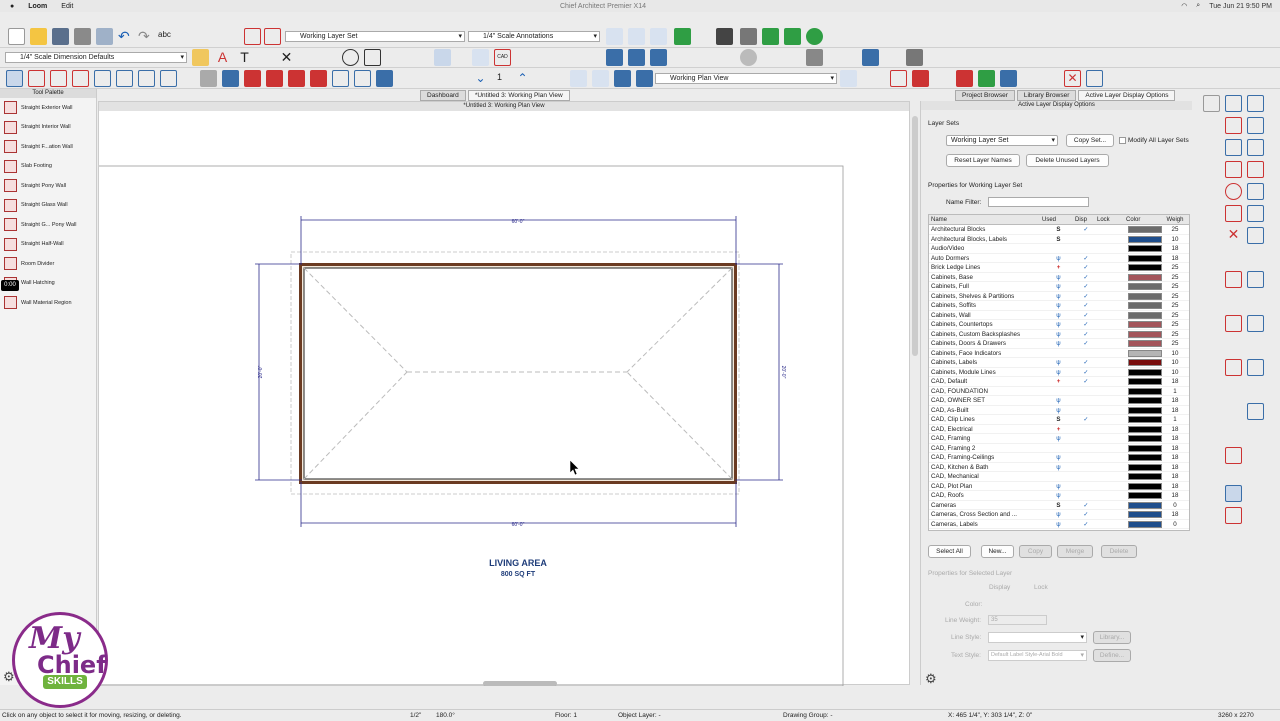 This screenshot has width=1280, height=721. What do you see at coordinates (898, 78) in the screenshot?
I see `dimension-icon` at bounding box center [898, 78].